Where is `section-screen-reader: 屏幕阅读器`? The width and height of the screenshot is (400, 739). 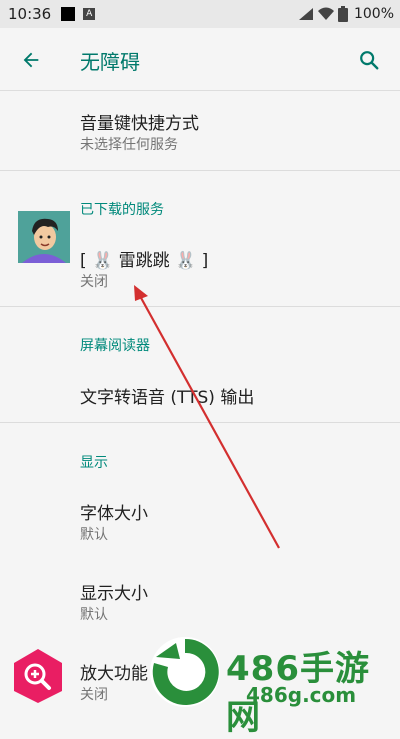
section-screen-reader: 屏幕阅读器 is located at coordinates (115, 346).